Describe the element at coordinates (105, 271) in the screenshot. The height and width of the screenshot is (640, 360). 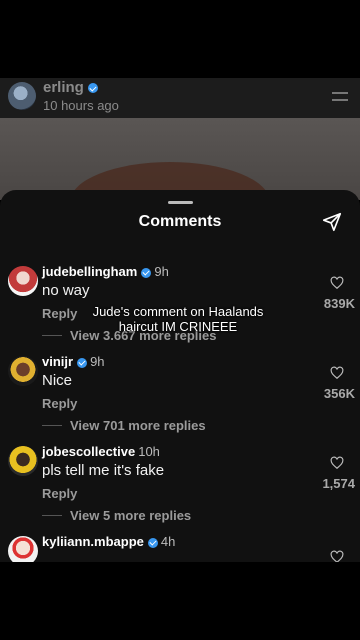
I see `comment-username: judebellingham 9h` at that location.